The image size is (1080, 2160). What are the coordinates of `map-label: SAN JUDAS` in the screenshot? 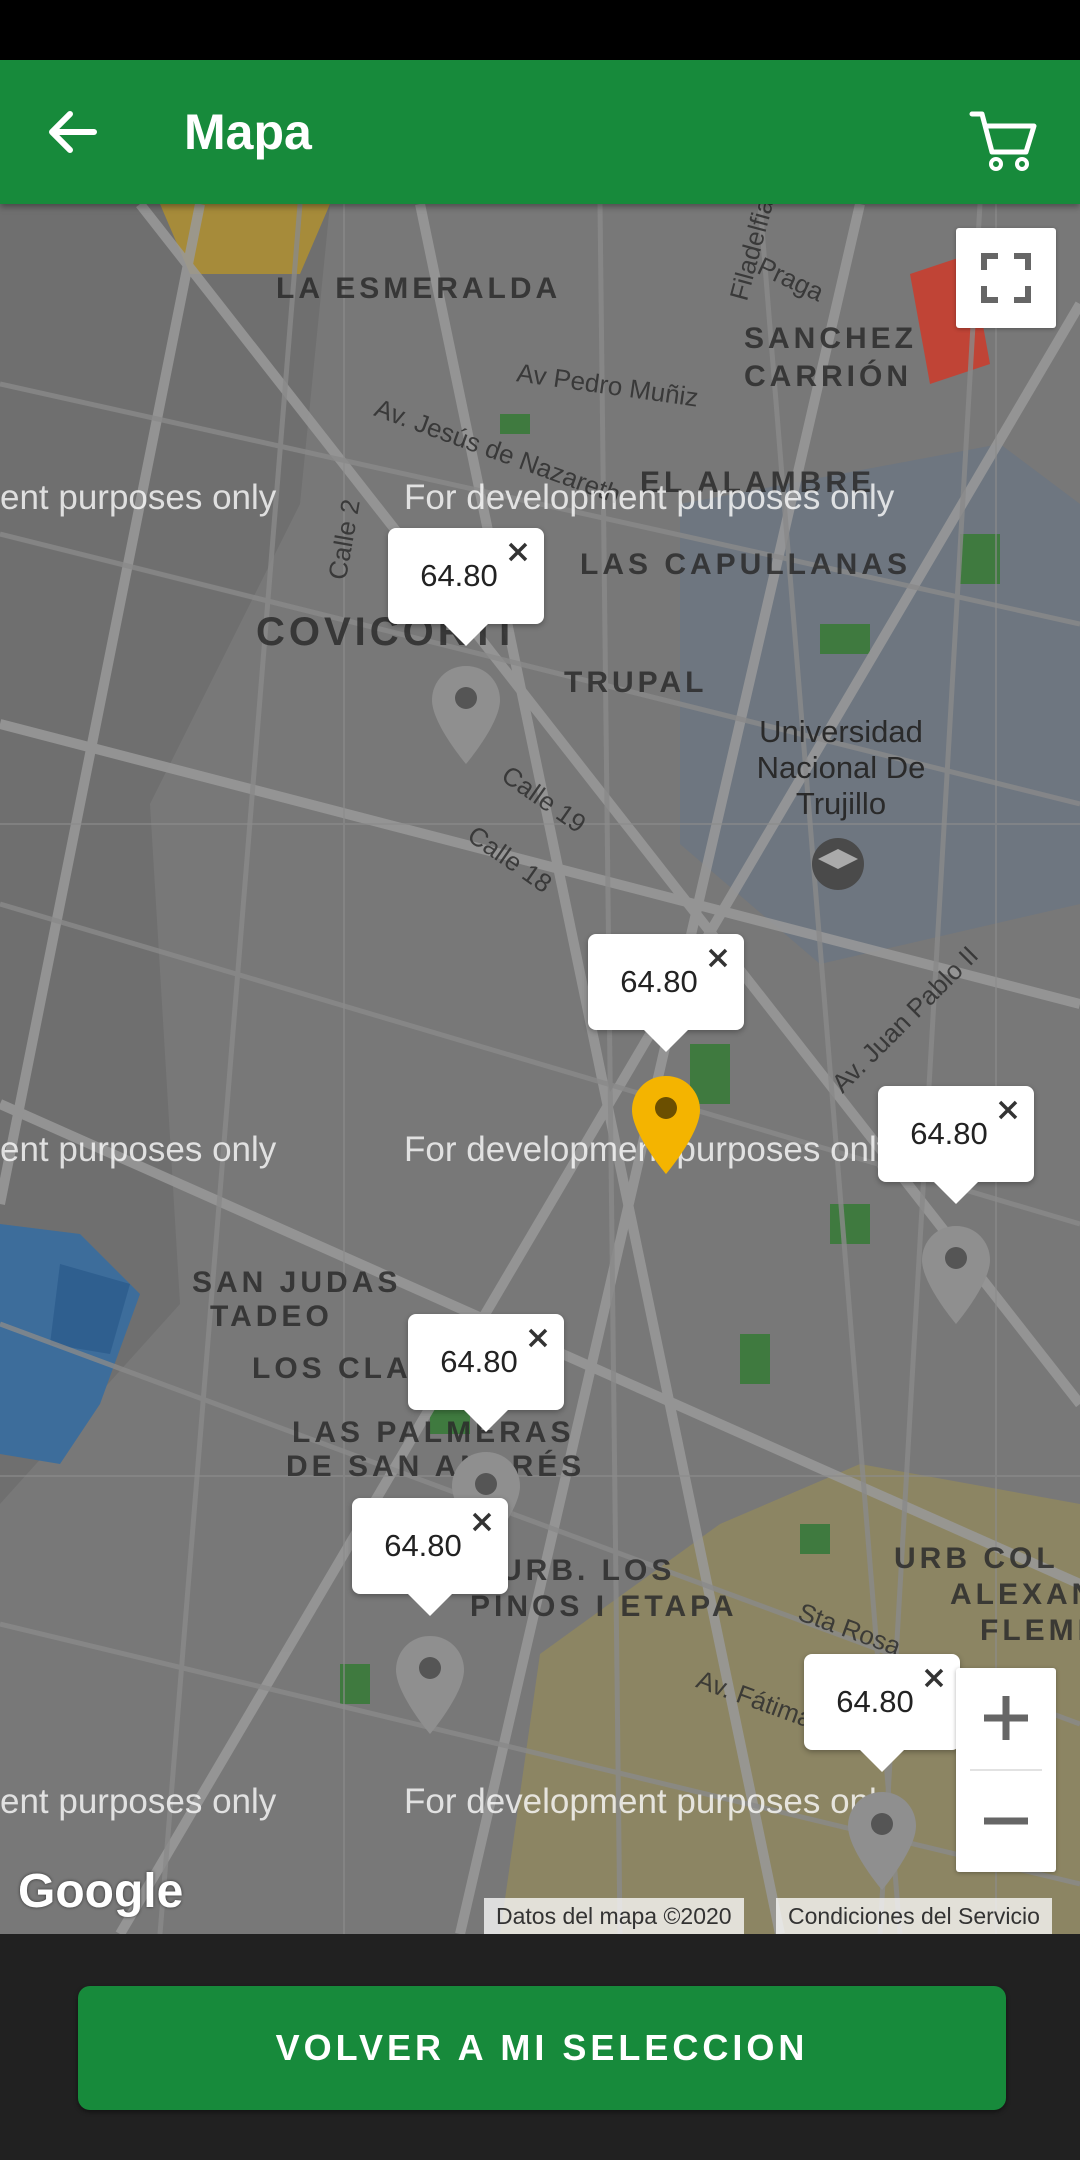 It's located at (297, 1282).